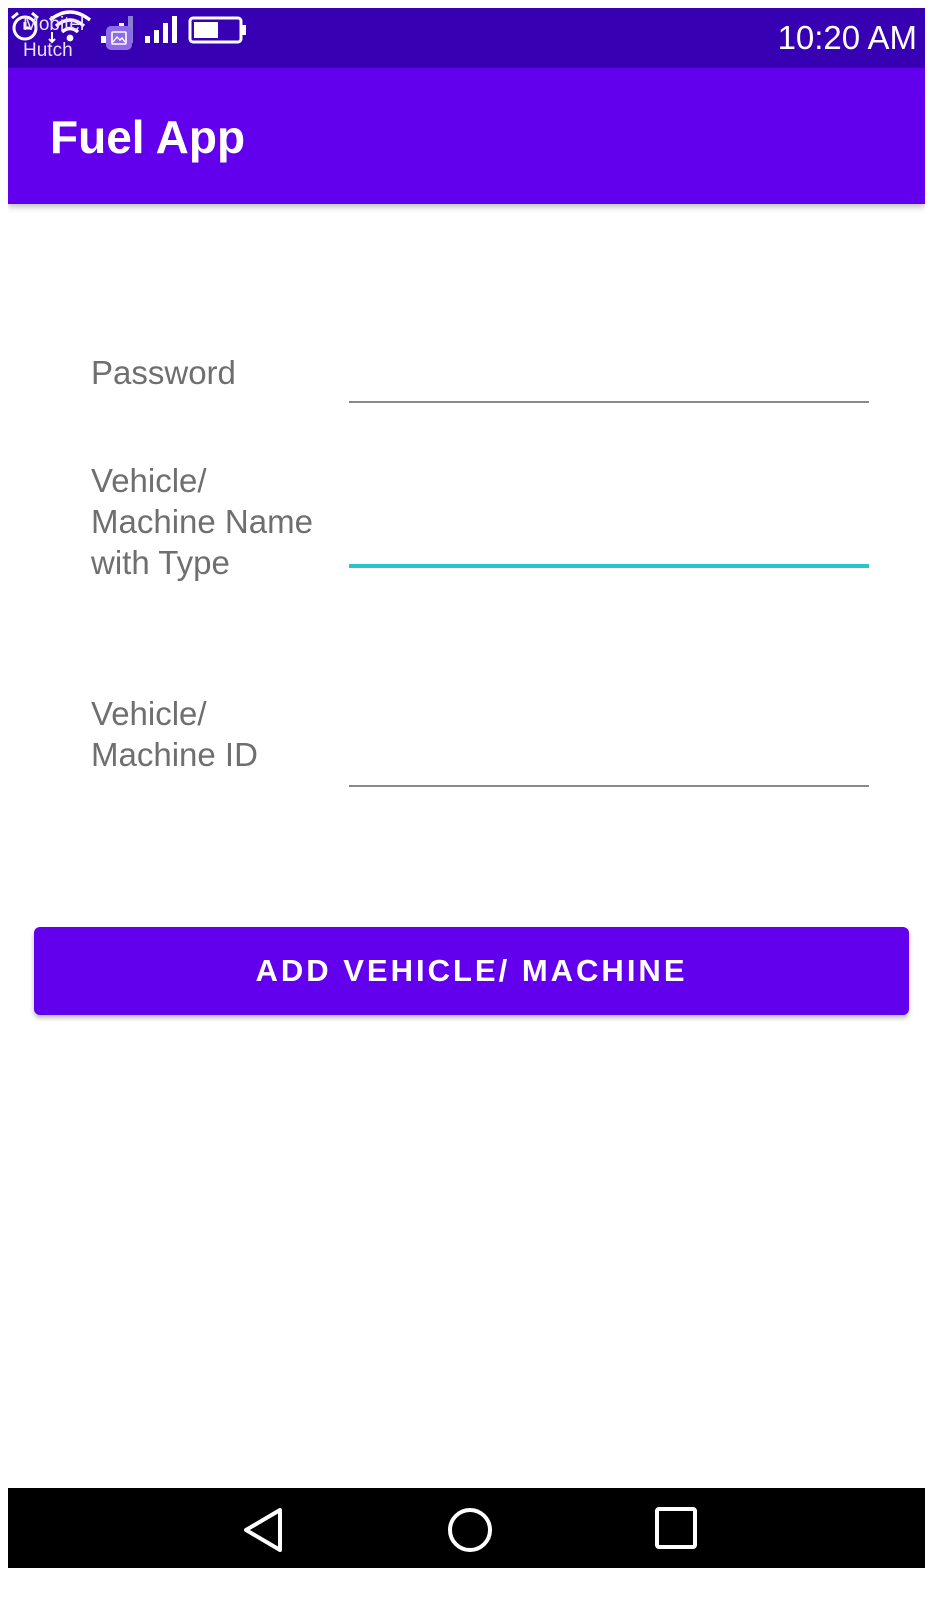 Image resolution: width=949 pixels, height=1608 pixels. I want to click on navigation-bar, so click(466, 1528).